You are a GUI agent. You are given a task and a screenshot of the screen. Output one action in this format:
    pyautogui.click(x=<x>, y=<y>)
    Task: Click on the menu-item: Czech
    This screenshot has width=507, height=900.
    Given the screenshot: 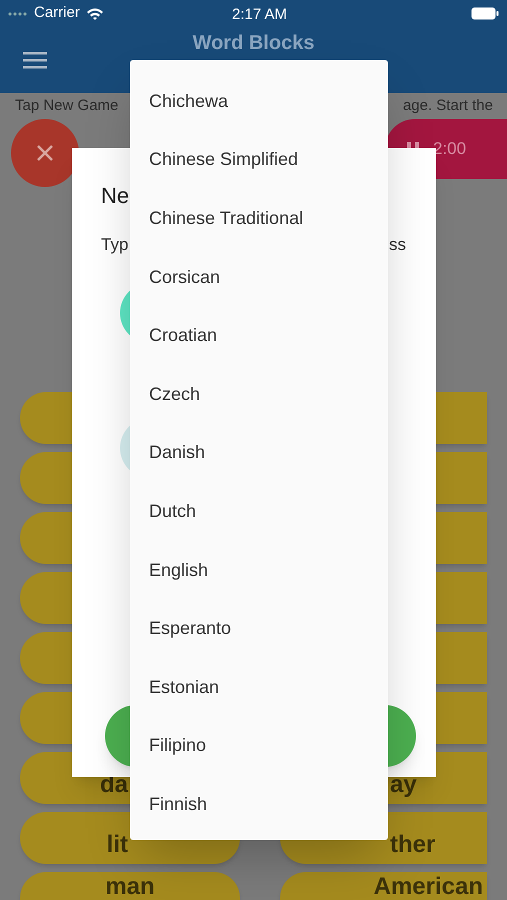 What is the action you would take?
    pyautogui.click(x=259, y=394)
    